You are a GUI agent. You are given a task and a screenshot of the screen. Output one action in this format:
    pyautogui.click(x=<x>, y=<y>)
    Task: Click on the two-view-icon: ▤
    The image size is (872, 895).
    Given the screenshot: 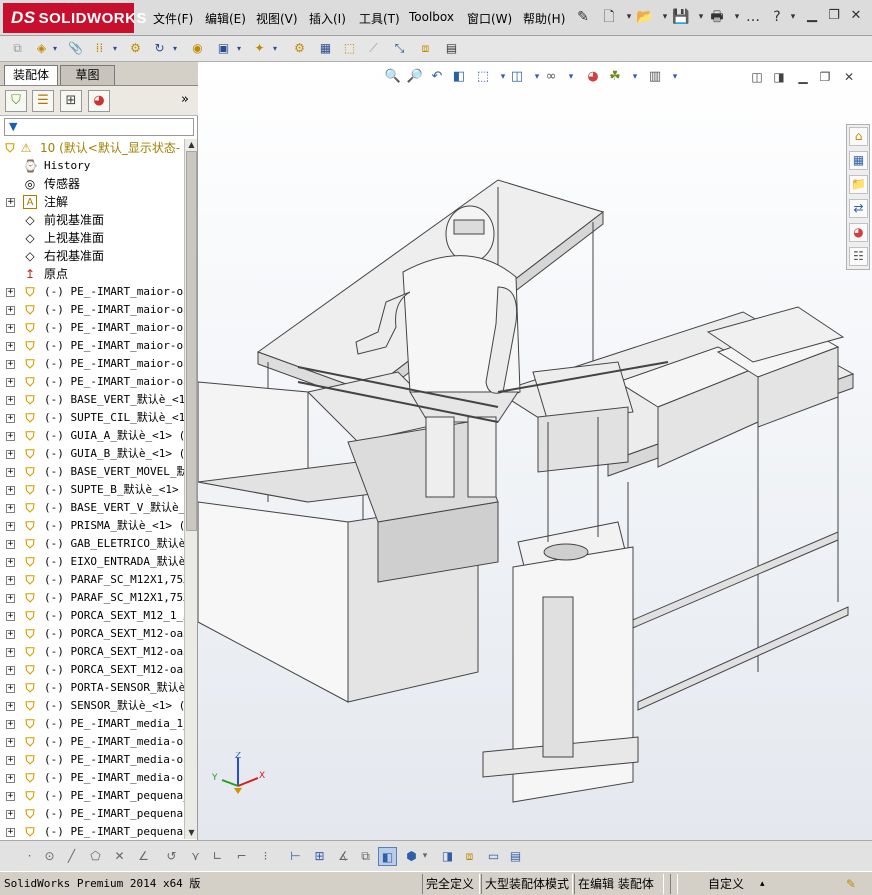 What is the action you would take?
    pyautogui.click(x=515, y=856)
    